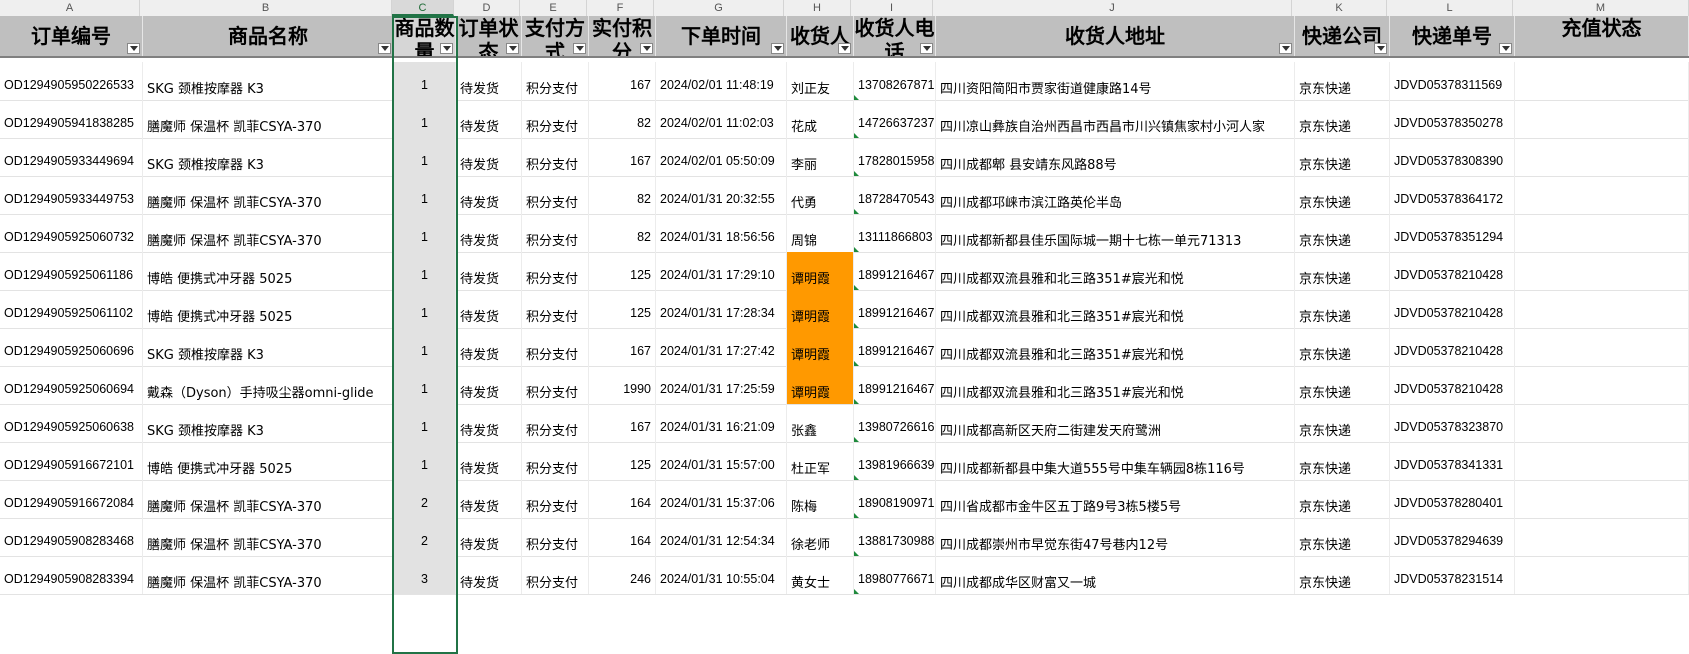 The height and width of the screenshot is (654, 1689). I want to click on header-cell: 收货人地址, so click(1115, 36).